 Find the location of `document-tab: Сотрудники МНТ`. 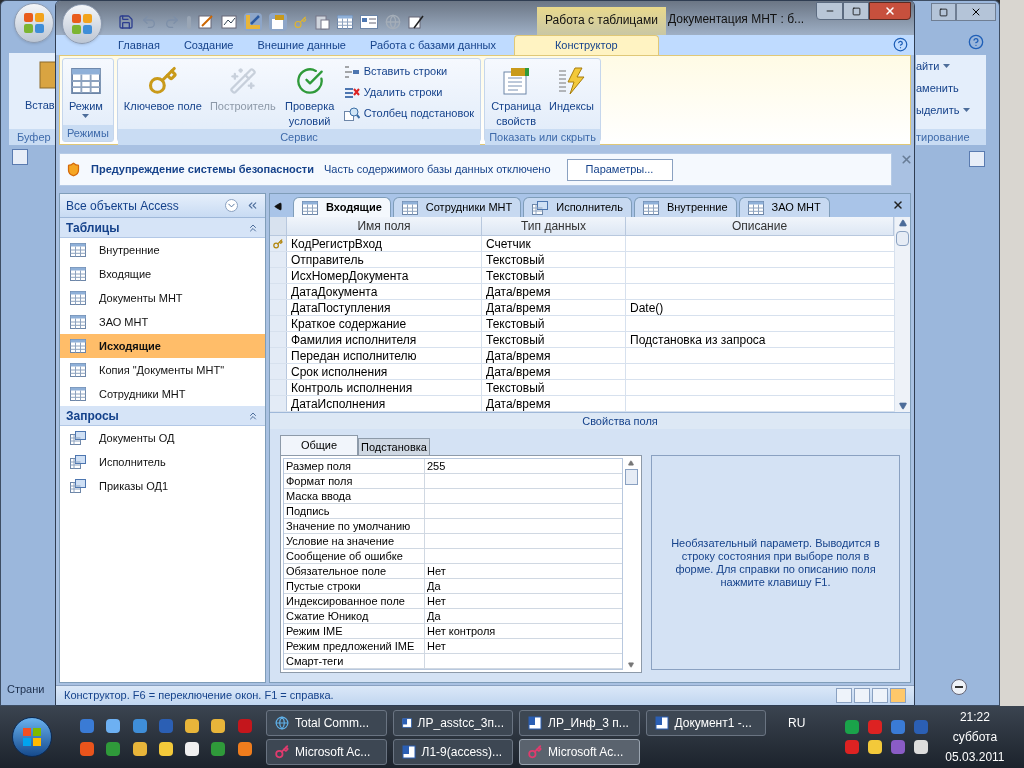

document-tab: Сотрудники МНТ is located at coordinates (457, 207).